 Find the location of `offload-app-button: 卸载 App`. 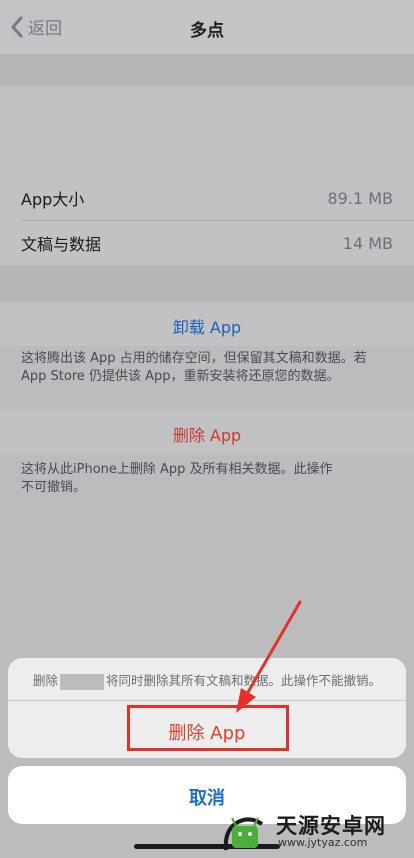

offload-app-button: 卸载 App is located at coordinates (207, 324).